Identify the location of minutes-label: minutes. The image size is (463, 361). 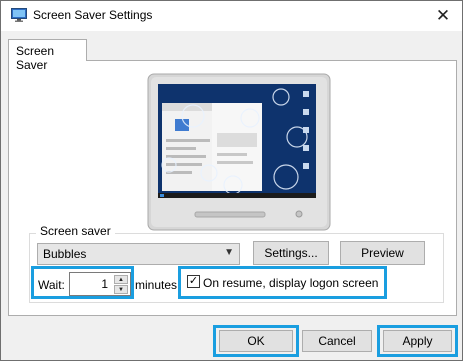
(156, 285).